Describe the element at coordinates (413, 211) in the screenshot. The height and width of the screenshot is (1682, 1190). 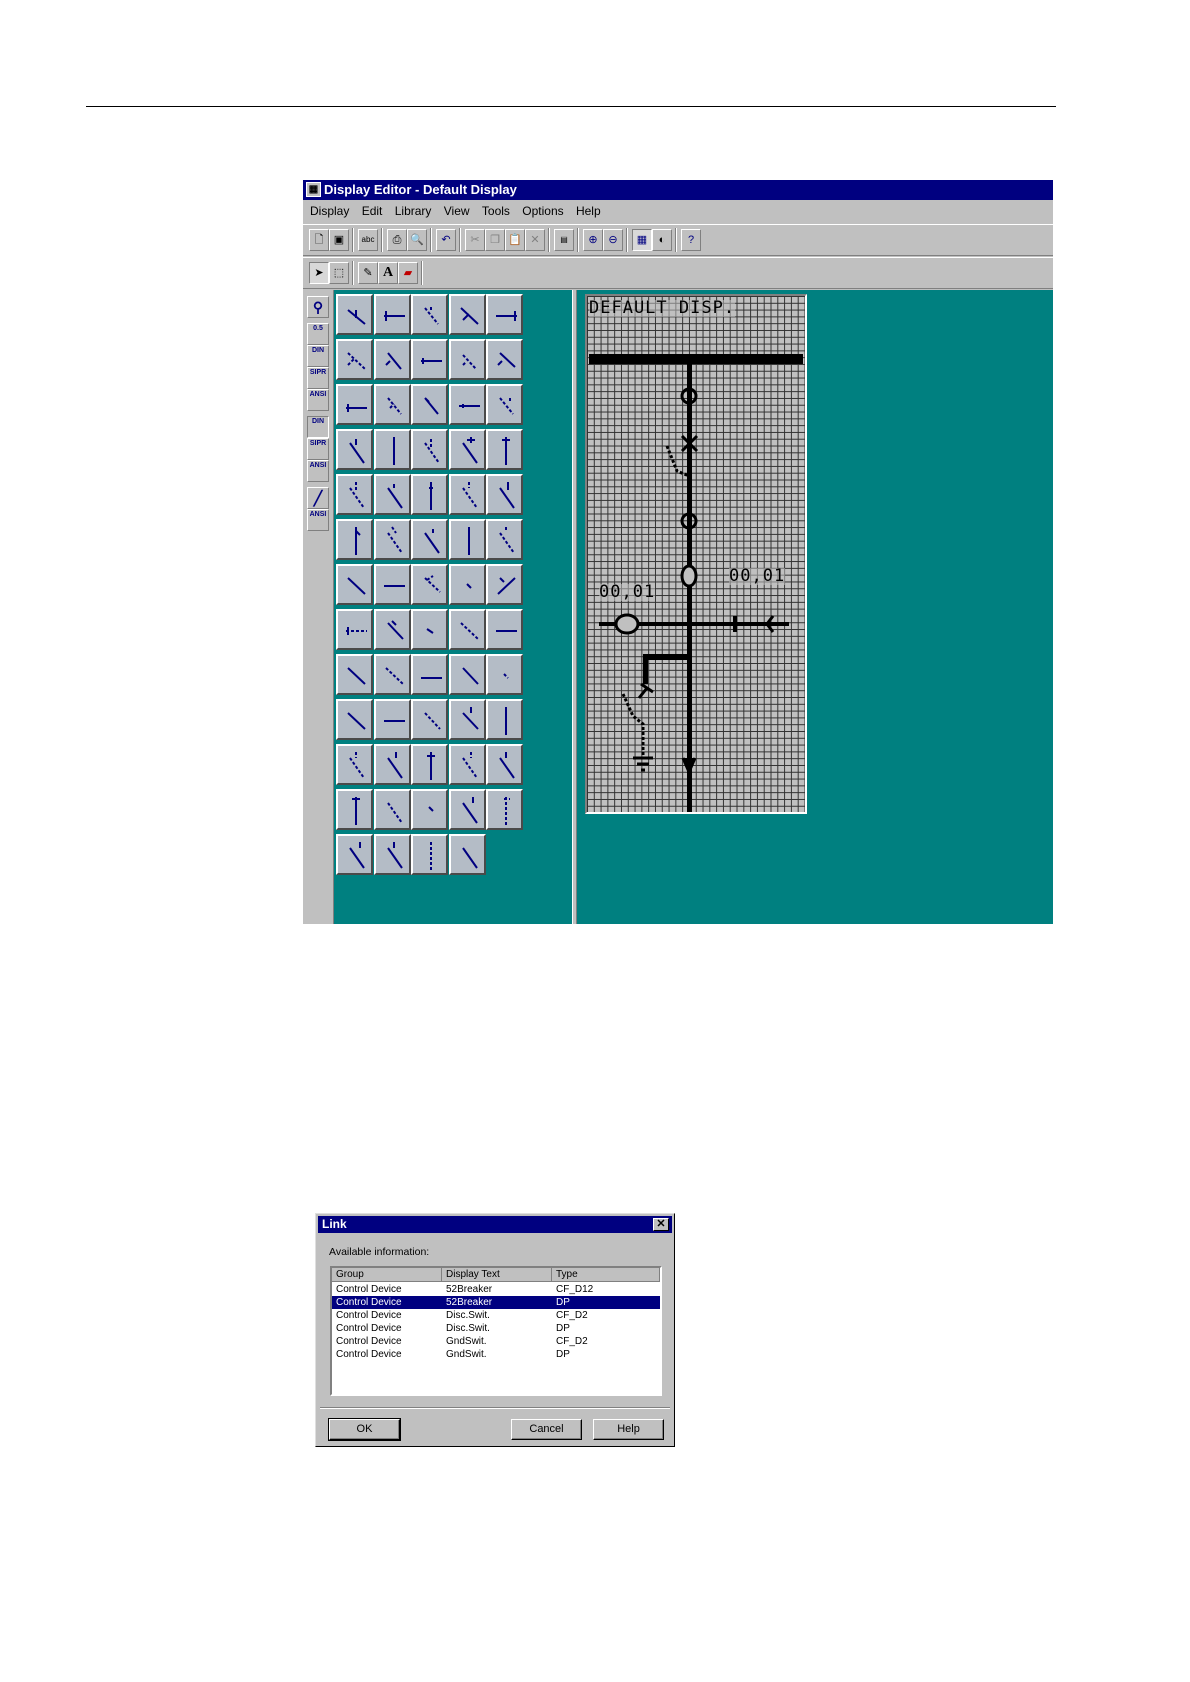
I see `menu-library: Library` at that location.